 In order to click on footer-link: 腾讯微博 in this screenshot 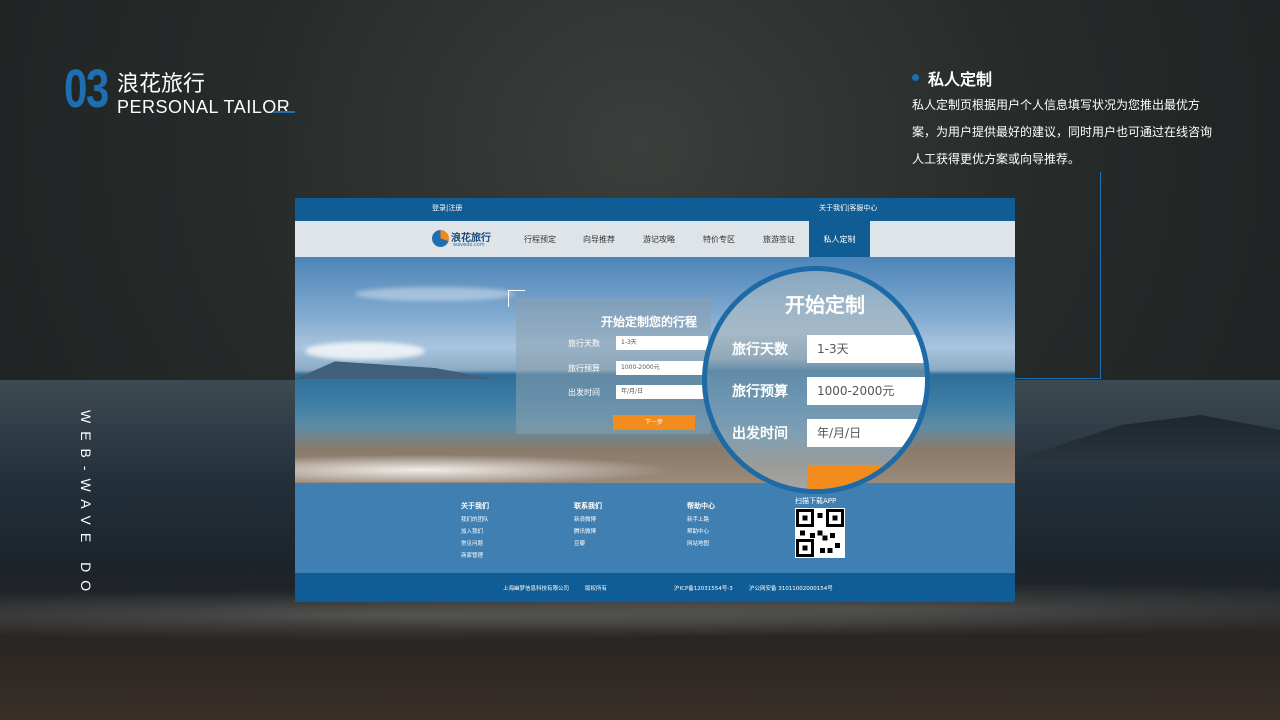, I will do `click(585, 531)`.